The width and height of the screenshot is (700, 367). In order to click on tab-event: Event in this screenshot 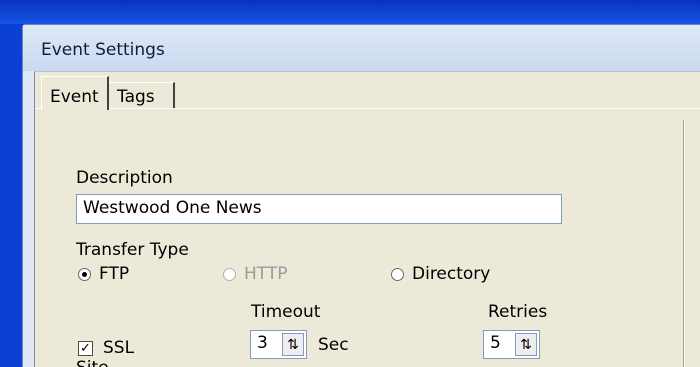, I will do `click(75, 93)`.